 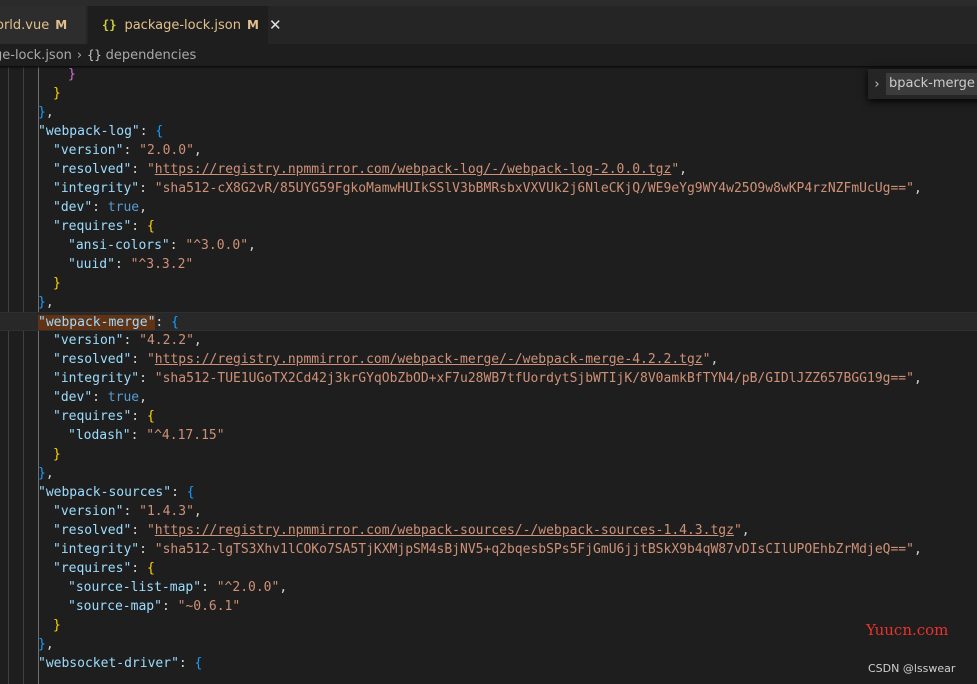 I want to click on code-line: "source-map": "~0.6.1", so click(x=154, y=606).